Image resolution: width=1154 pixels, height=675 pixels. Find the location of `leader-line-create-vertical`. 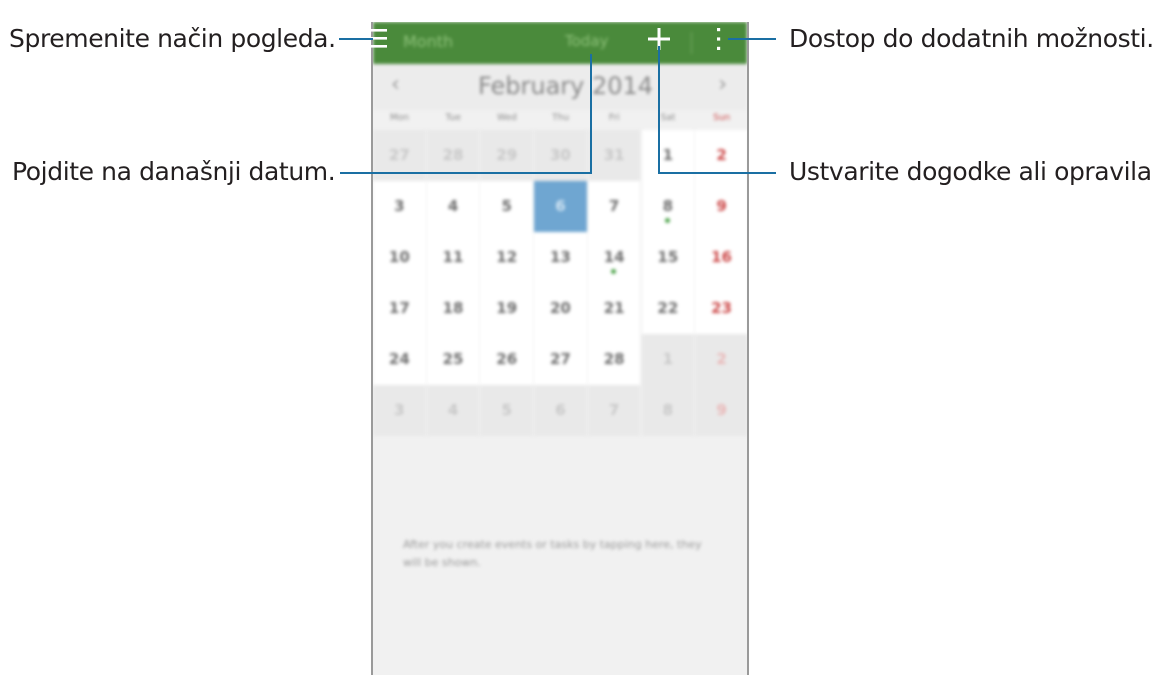

leader-line-create-vertical is located at coordinates (659, 110).